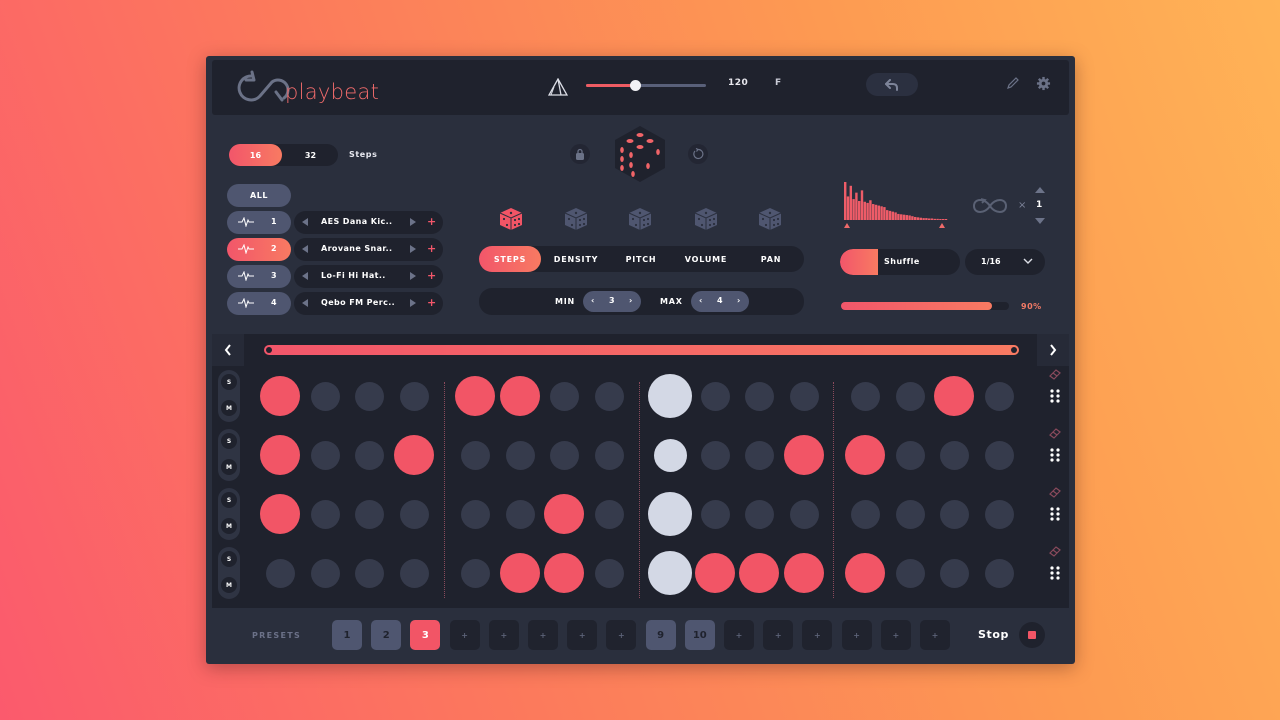 Image resolution: width=1280 pixels, height=720 pixels. I want to click on max-increment: ›, so click(738, 300).